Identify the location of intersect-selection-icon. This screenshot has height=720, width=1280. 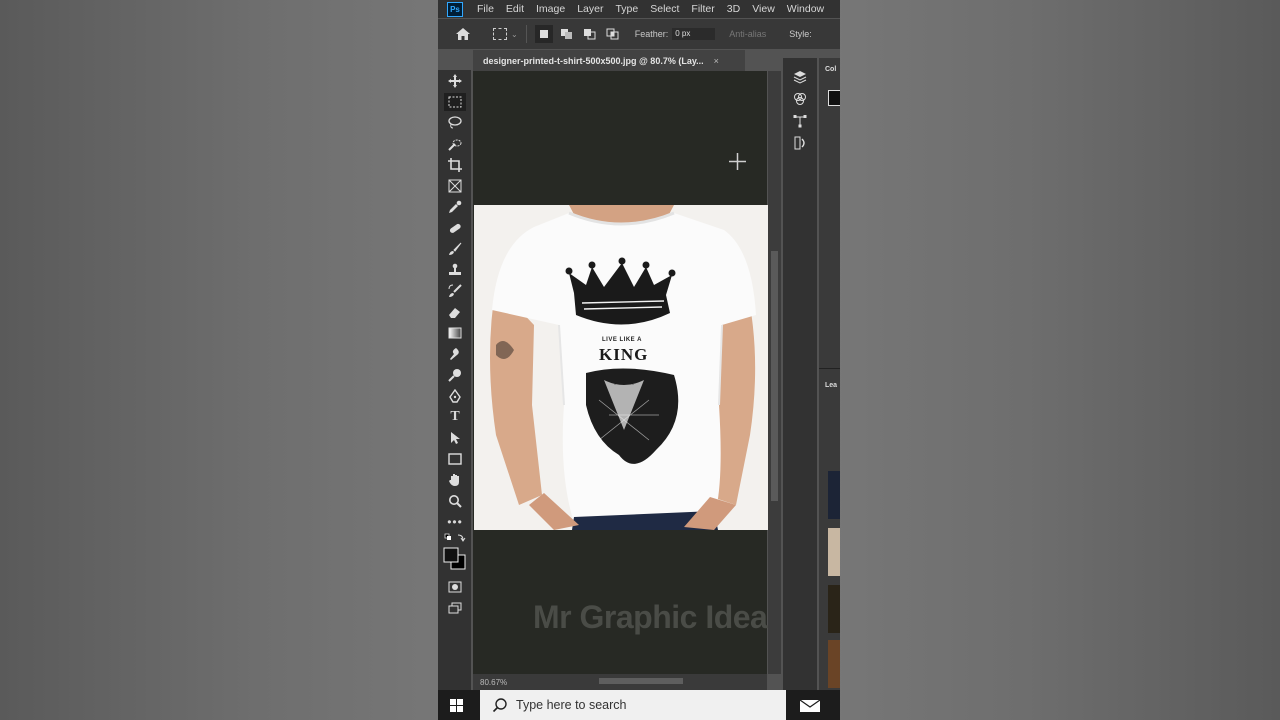
(613, 34).